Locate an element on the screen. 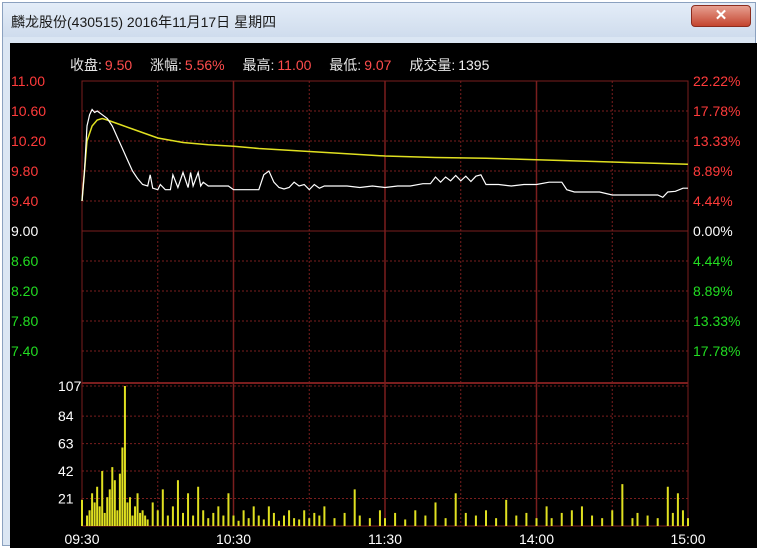  y-tick-left: 9.80 is located at coordinates (24, 171).